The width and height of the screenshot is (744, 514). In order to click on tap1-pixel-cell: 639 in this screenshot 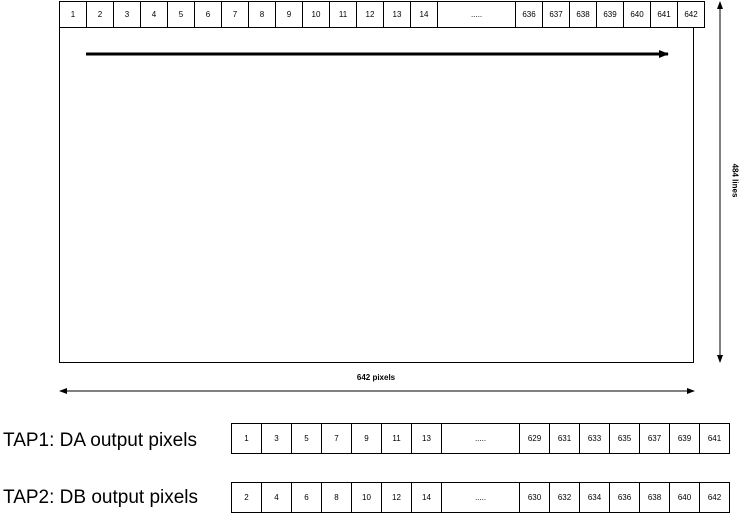, I will do `click(684, 438)`.